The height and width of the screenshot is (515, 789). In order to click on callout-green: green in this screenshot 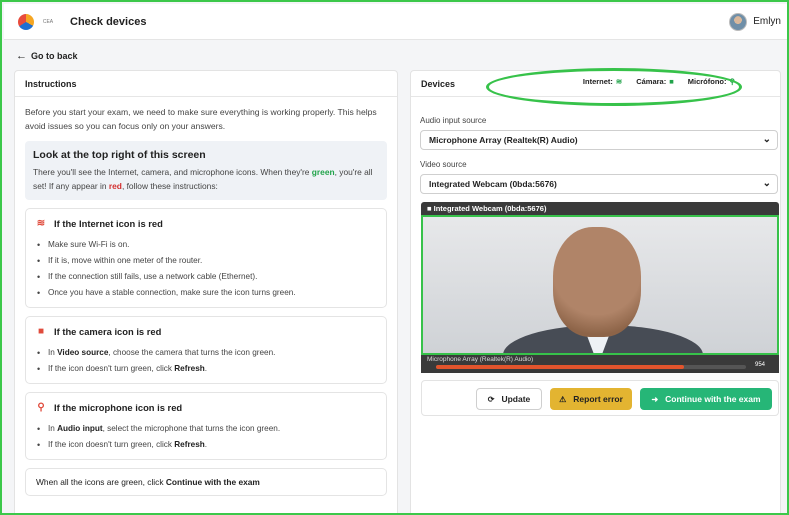, I will do `click(323, 172)`.